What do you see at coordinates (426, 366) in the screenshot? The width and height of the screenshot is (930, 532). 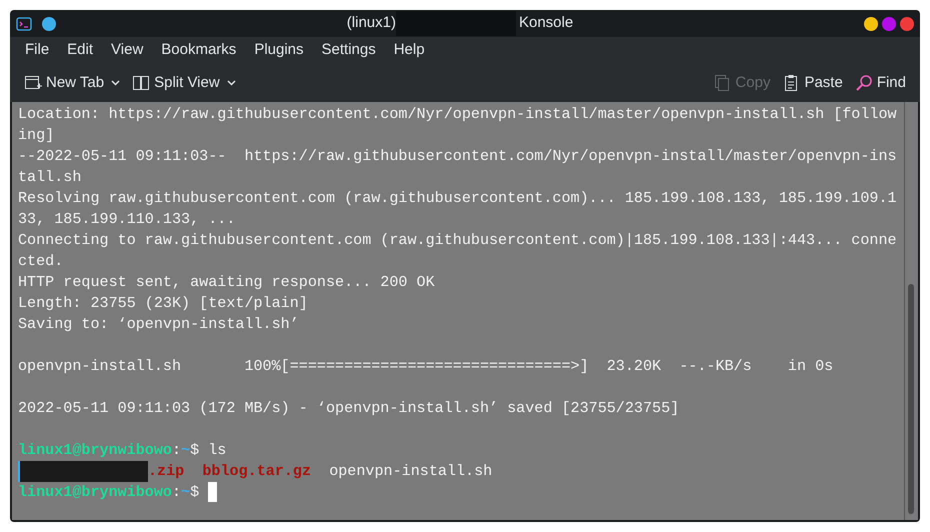 I see `terminal-output-line: openvpn-install.sh 100%[===============================>] 23.20K --.-KB/s in 0s` at bounding box center [426, 366].